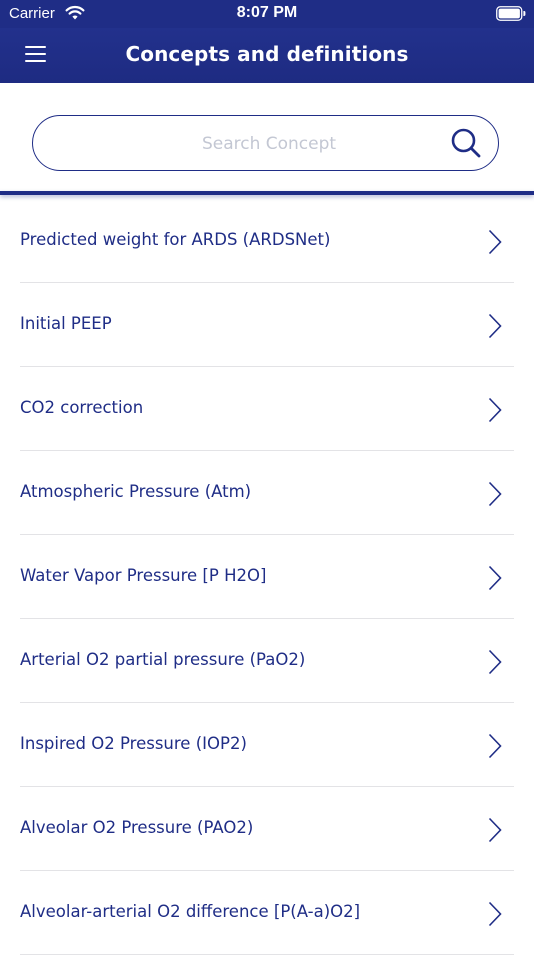  What do you see at coordinates (466, 143) in the screenshot?
I see `search-icon` at bounding box center [466, 143].